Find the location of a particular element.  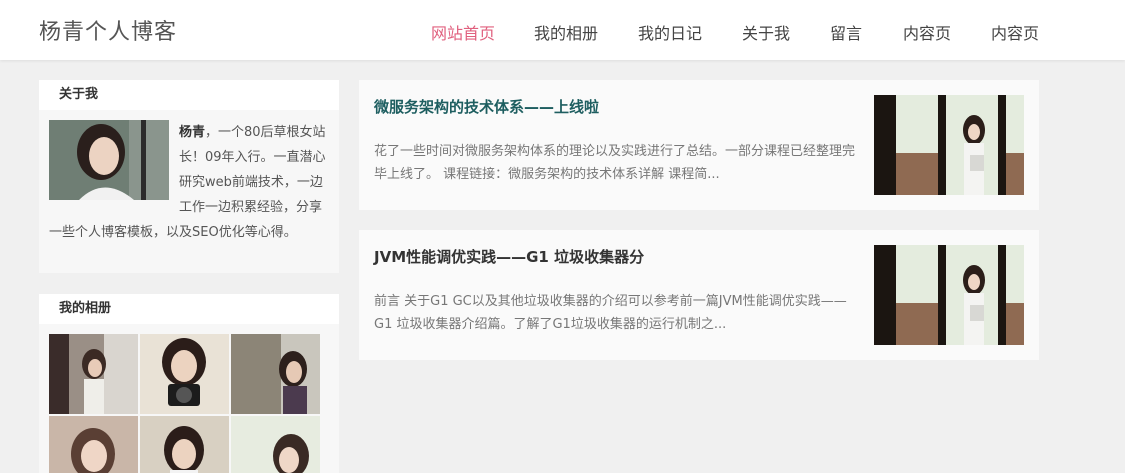

nav-guestbook: 留言 is located at coordinates (846, 32).